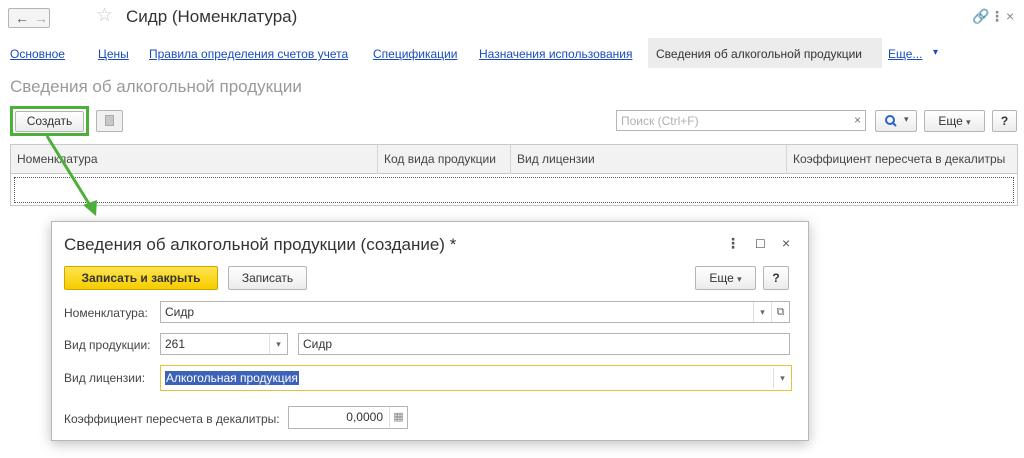 This screenshot has width=1024, height=458. I want to click on search-field: ×, so click(741, 120).